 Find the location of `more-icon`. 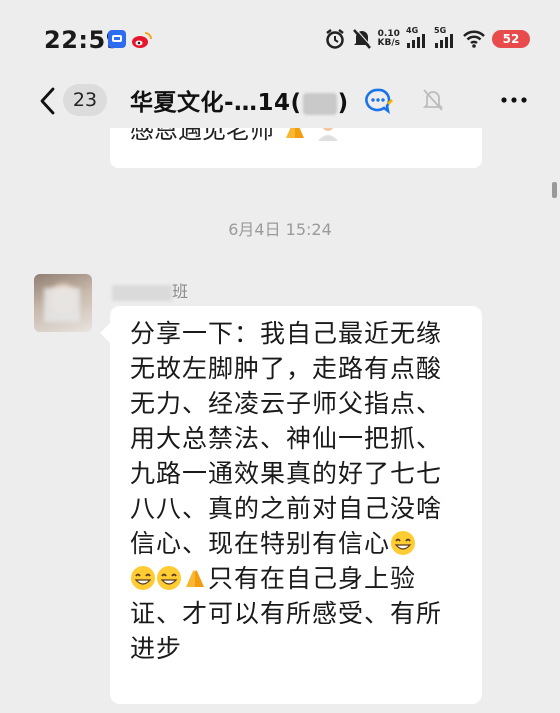

more-icon is located at coordinates (514, 100).